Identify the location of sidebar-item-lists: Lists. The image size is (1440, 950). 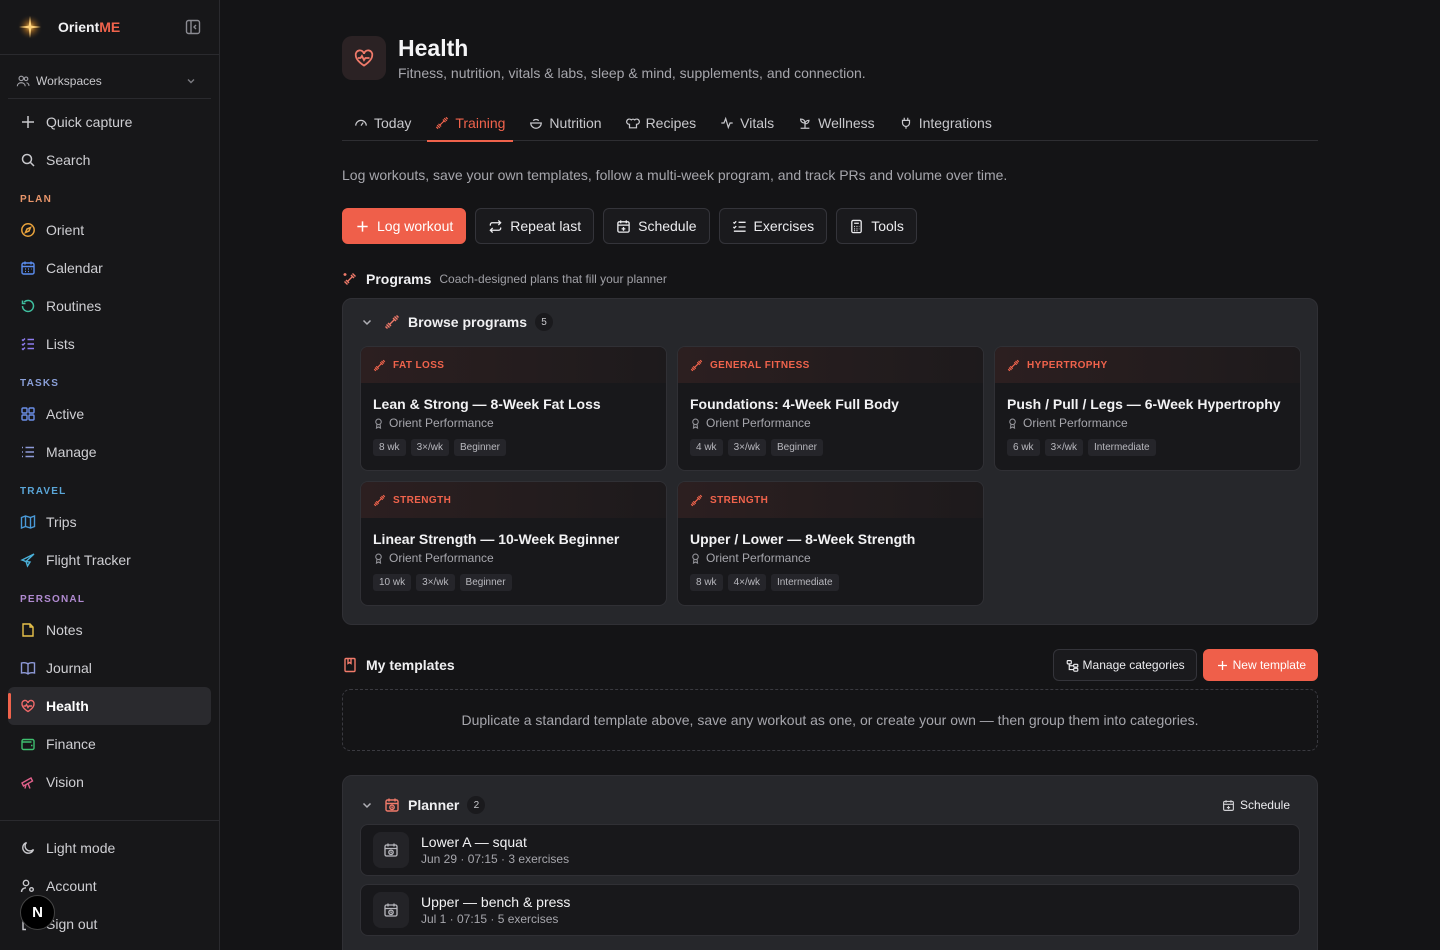
(109, 344).